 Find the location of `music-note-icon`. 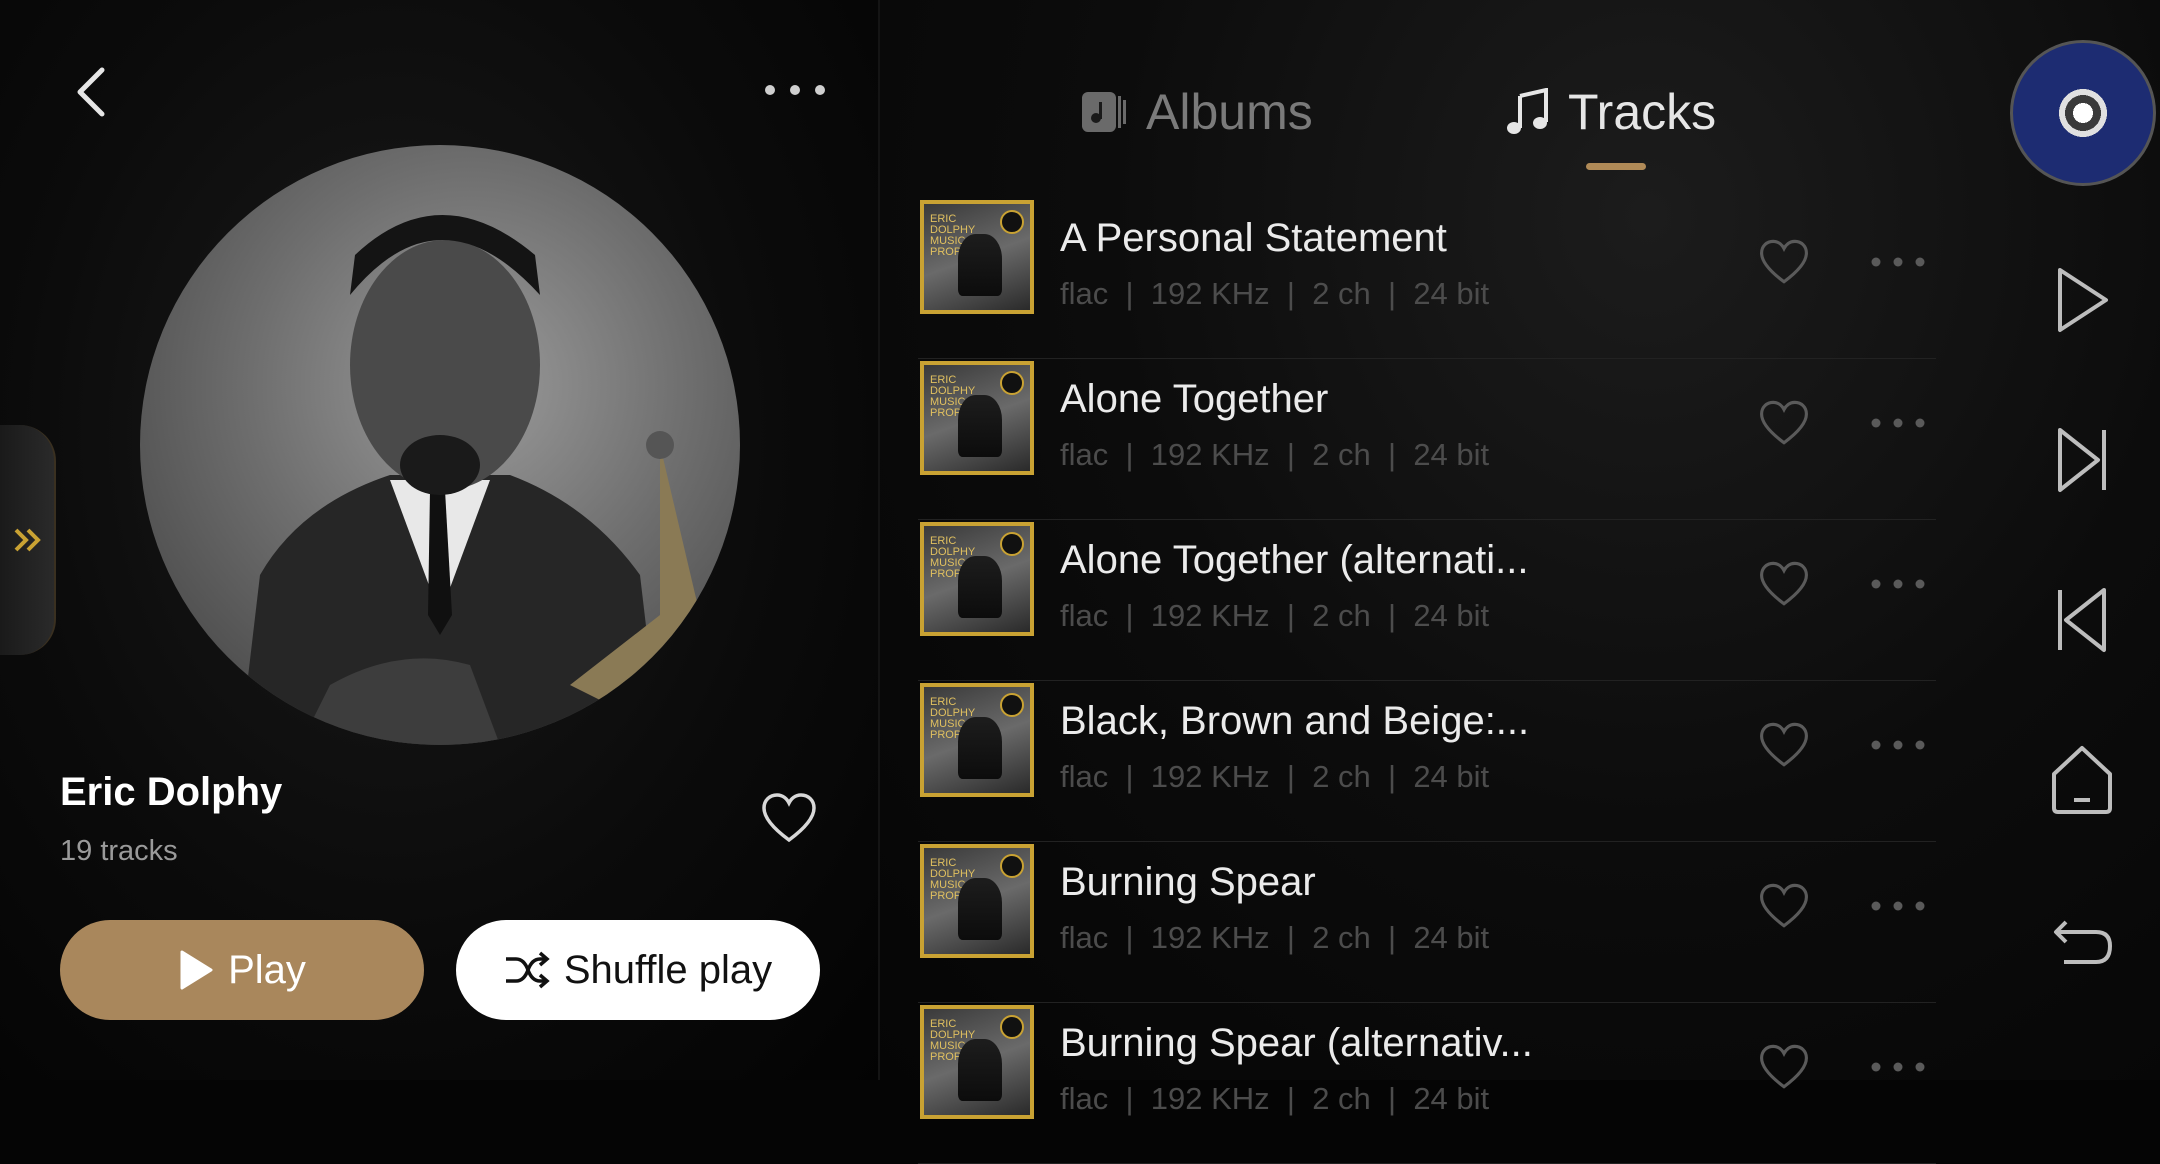

music-note-icon is located at coordinates (1527, 111).